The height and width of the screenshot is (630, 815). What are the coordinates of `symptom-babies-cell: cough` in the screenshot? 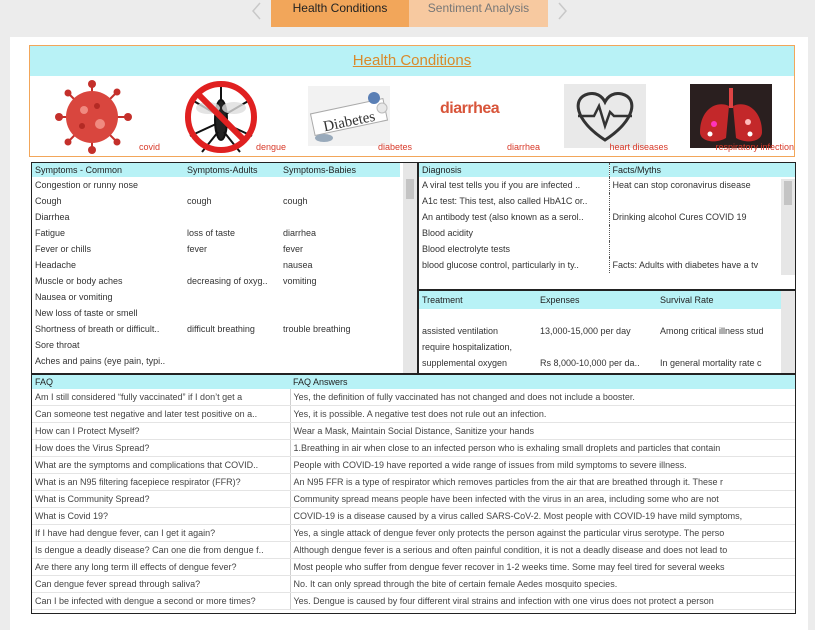 It's located at (340, 201).